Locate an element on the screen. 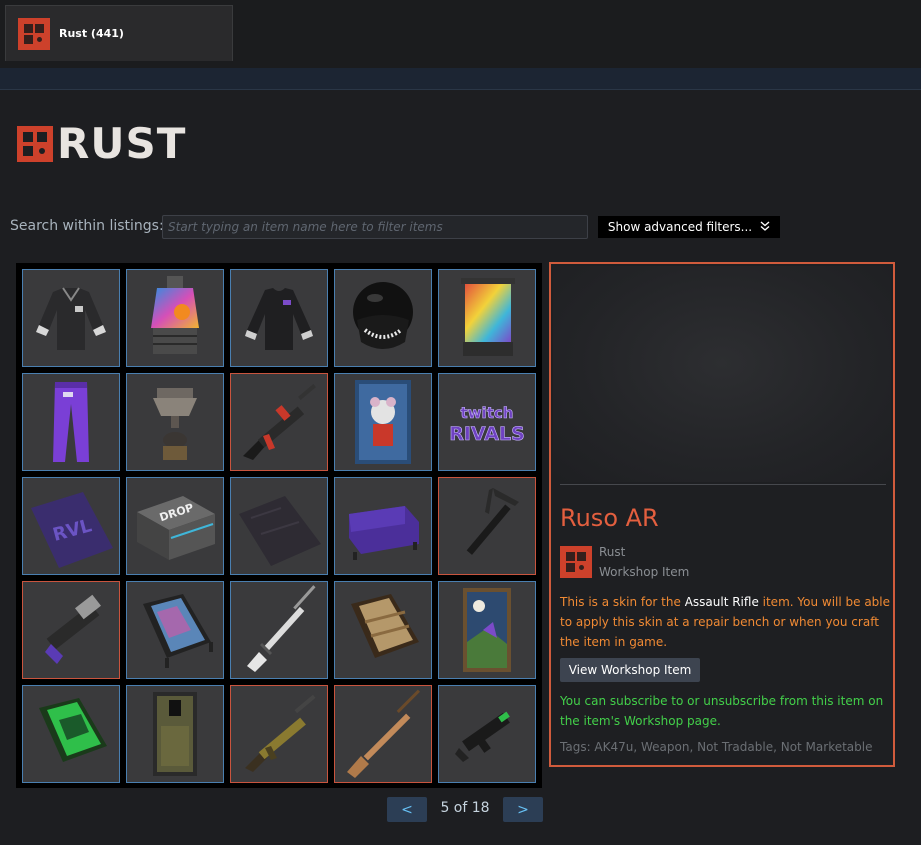 Image resolution: width=921 pixels, height=845 pixels. double-chevron-down-icon is located at coordinates (765, 227).